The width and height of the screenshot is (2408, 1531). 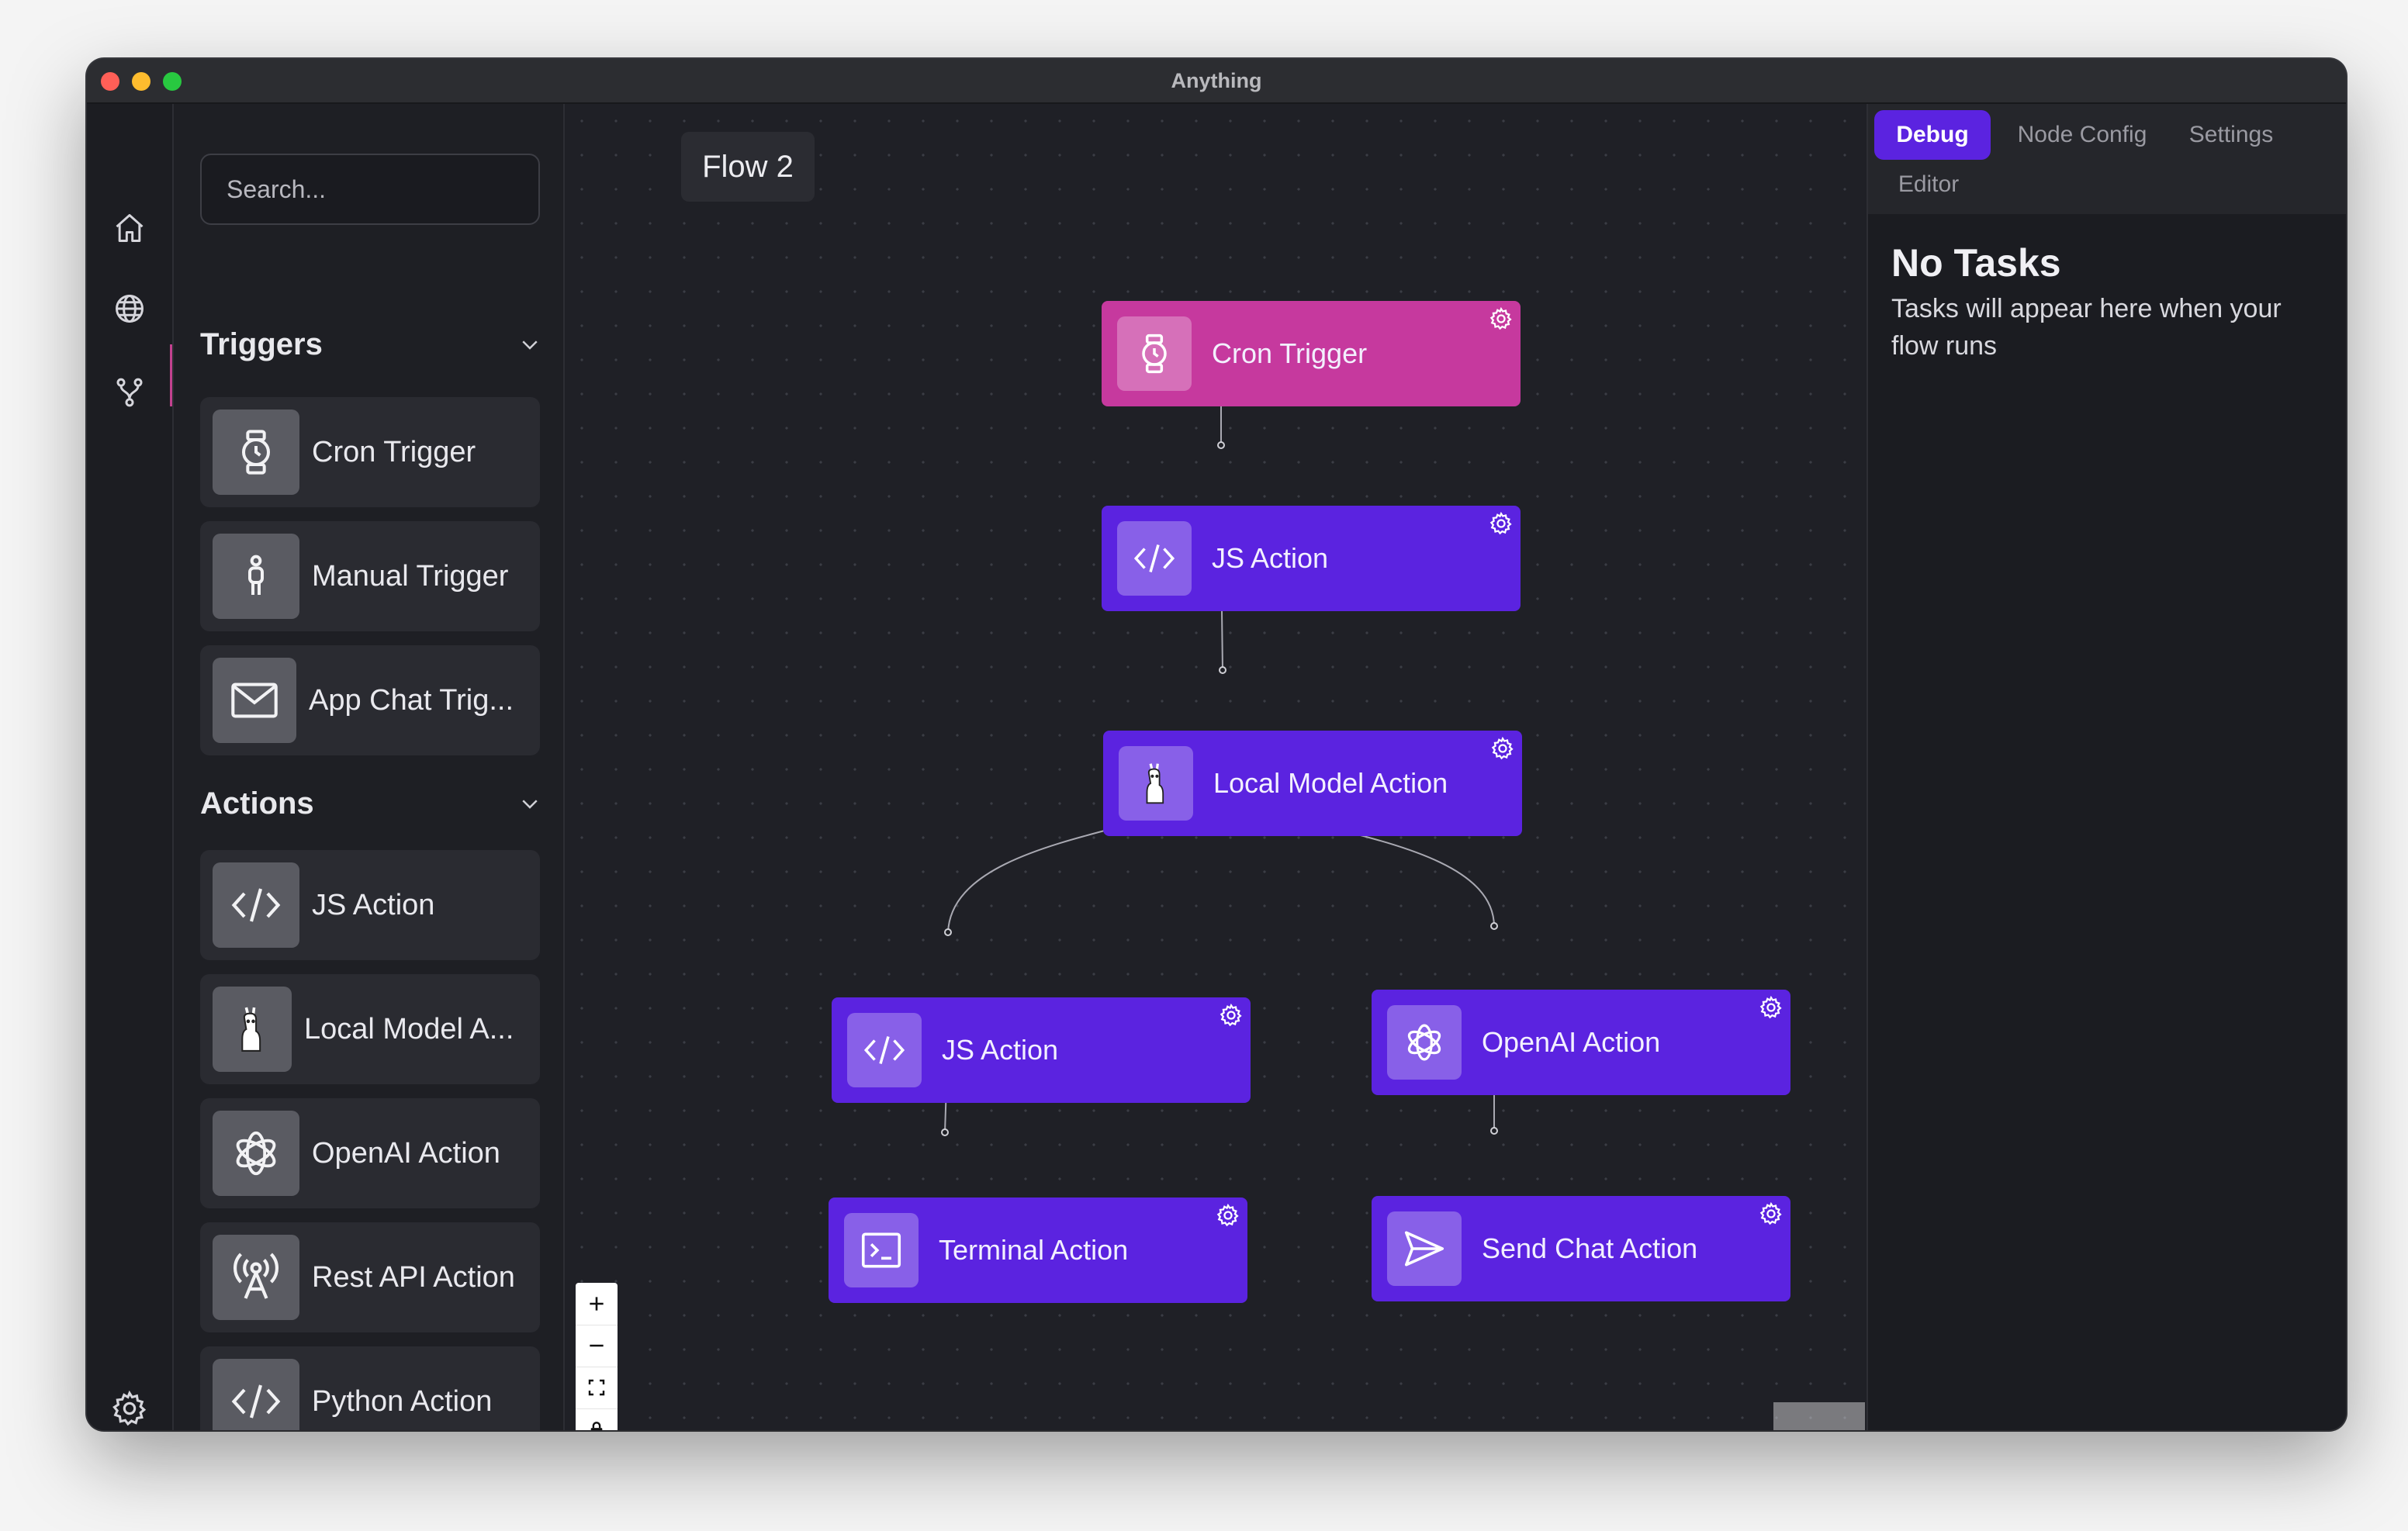 I want to click on library-item-label: JS Action, so click(x=373, y=905).